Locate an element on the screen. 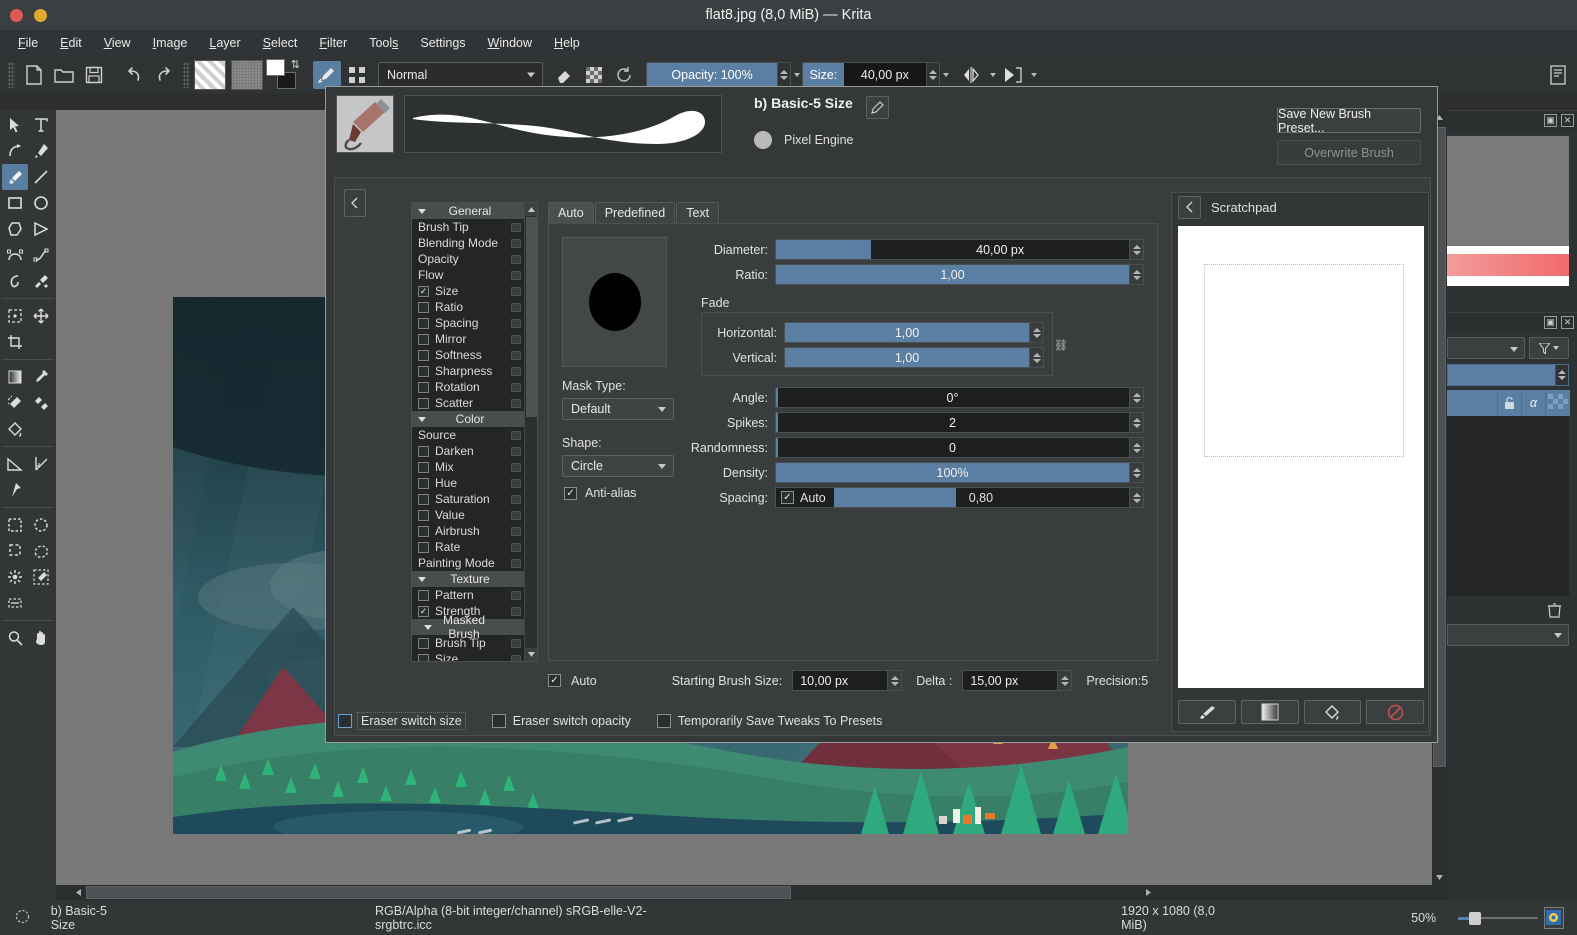 This screenshot has height=935, width=1577. checkbox-strength: ✓ is located at coordinates (423, 611).